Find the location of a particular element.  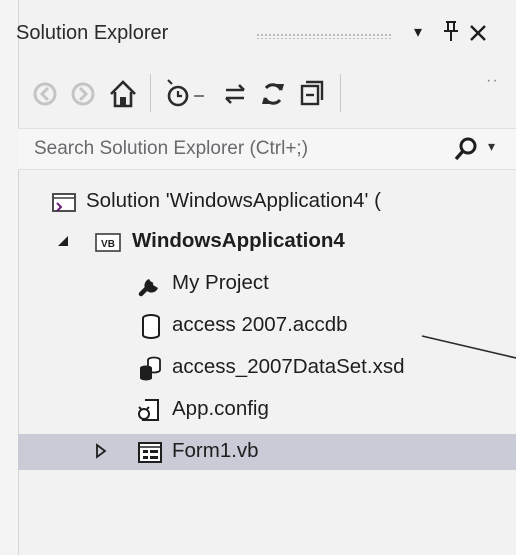

sync-arrows-icon is located at coordinates (235, 94).